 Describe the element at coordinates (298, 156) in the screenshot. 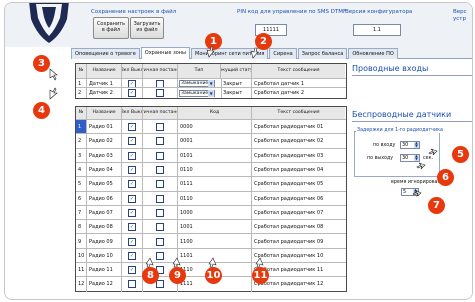

I see `row-message: Сработал радиодатчик 03` at that location.